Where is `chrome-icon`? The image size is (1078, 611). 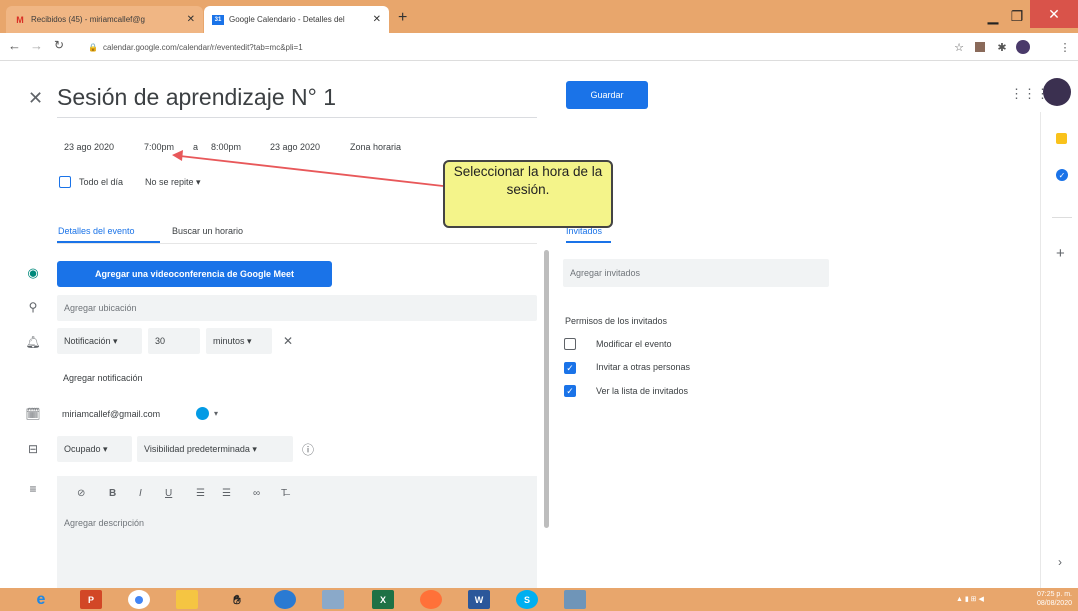 chrome-icon is located at coordinates (139, 599).